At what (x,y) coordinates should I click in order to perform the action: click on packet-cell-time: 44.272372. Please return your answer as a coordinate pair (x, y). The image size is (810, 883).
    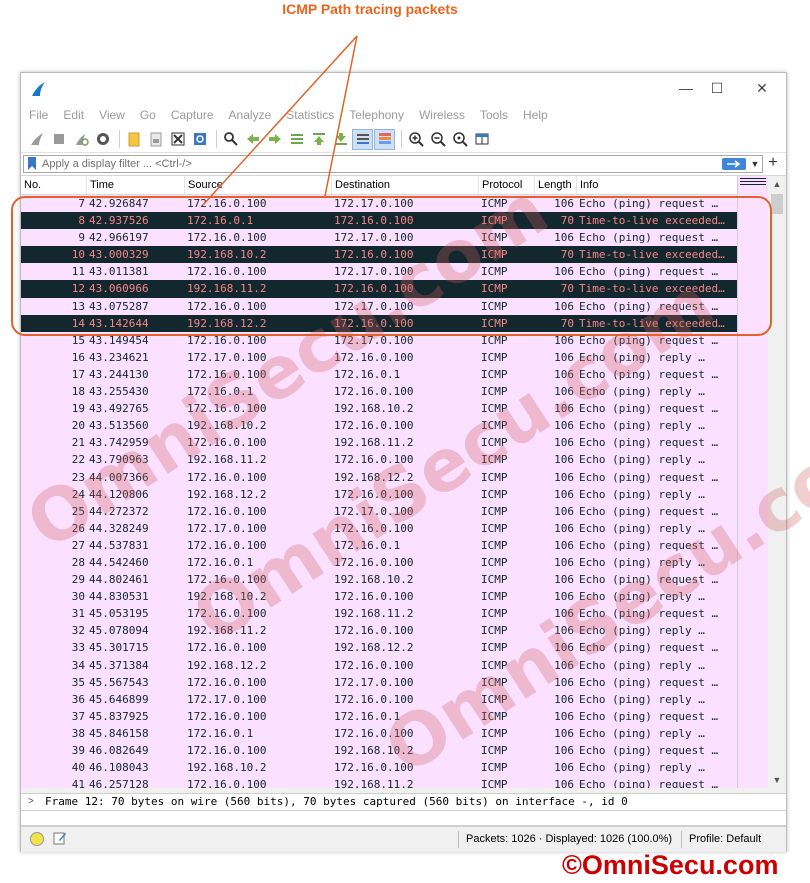
    Looking at the image, I should click on (119, 511).